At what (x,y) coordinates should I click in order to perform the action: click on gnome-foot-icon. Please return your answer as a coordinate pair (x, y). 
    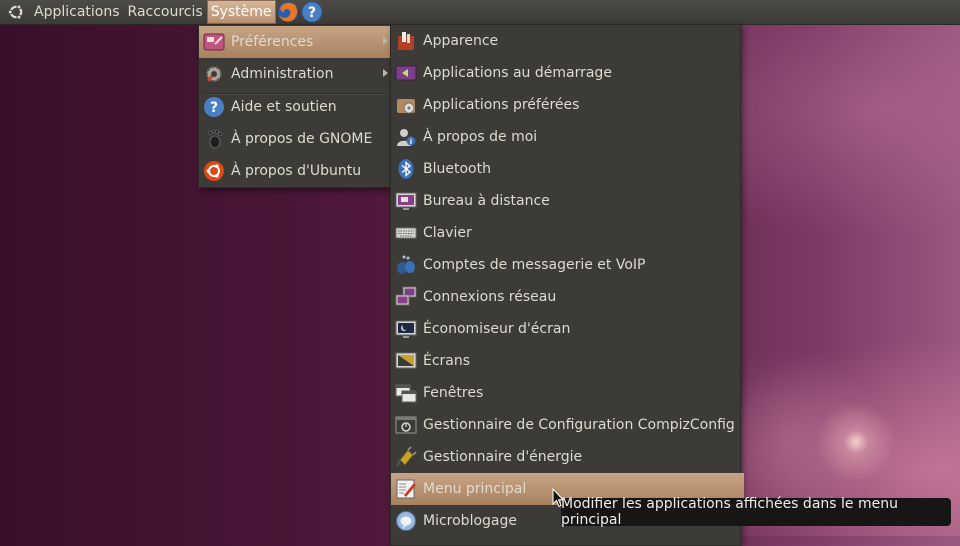
    Looking at the image, I should click on (214, 139).